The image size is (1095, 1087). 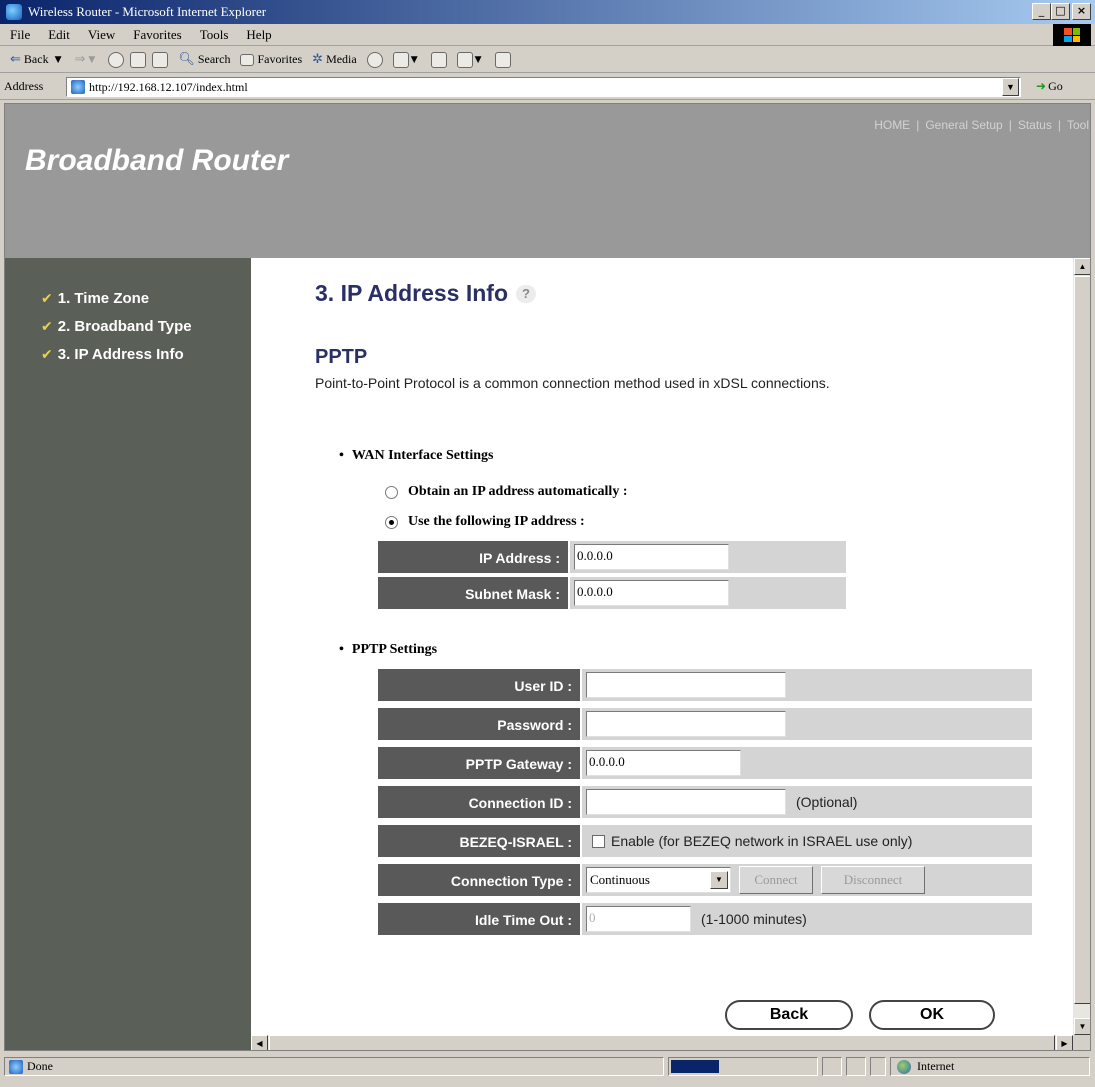 I want to click on bezeq-enable-checkbox, so click(x=598, y=841).